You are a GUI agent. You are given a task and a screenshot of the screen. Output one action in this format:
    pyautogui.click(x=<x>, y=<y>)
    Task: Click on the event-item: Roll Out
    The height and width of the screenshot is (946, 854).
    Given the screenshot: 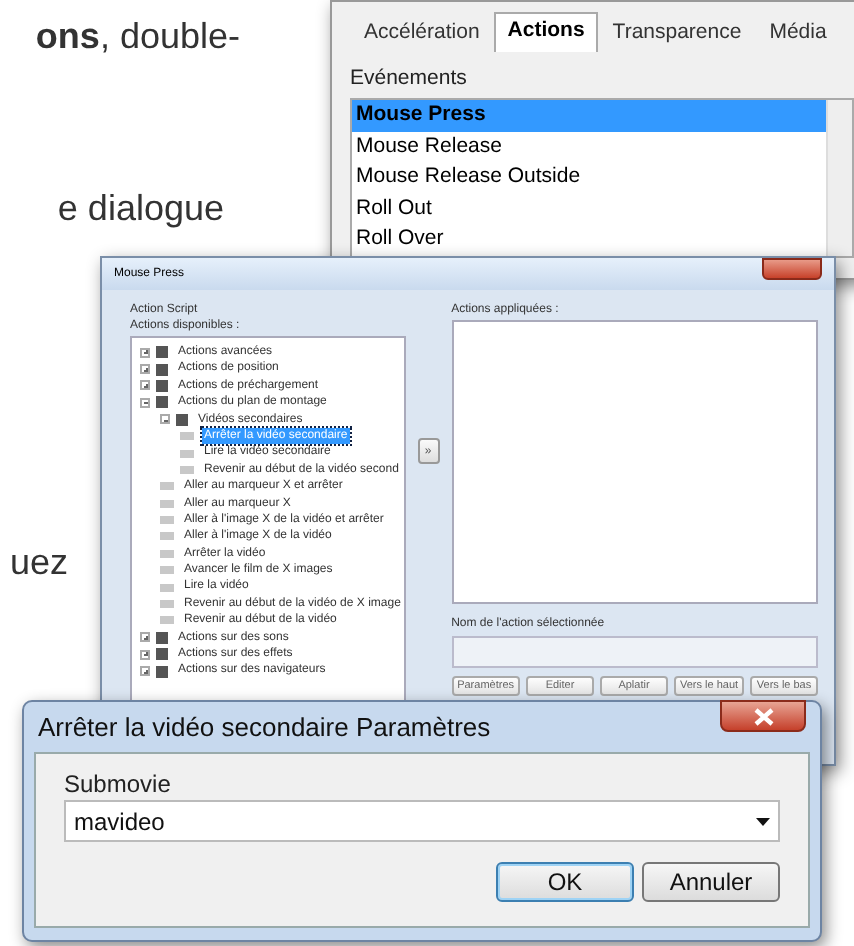 What is the action you would take?
    pyautogui.click(x=589, y=208)
    